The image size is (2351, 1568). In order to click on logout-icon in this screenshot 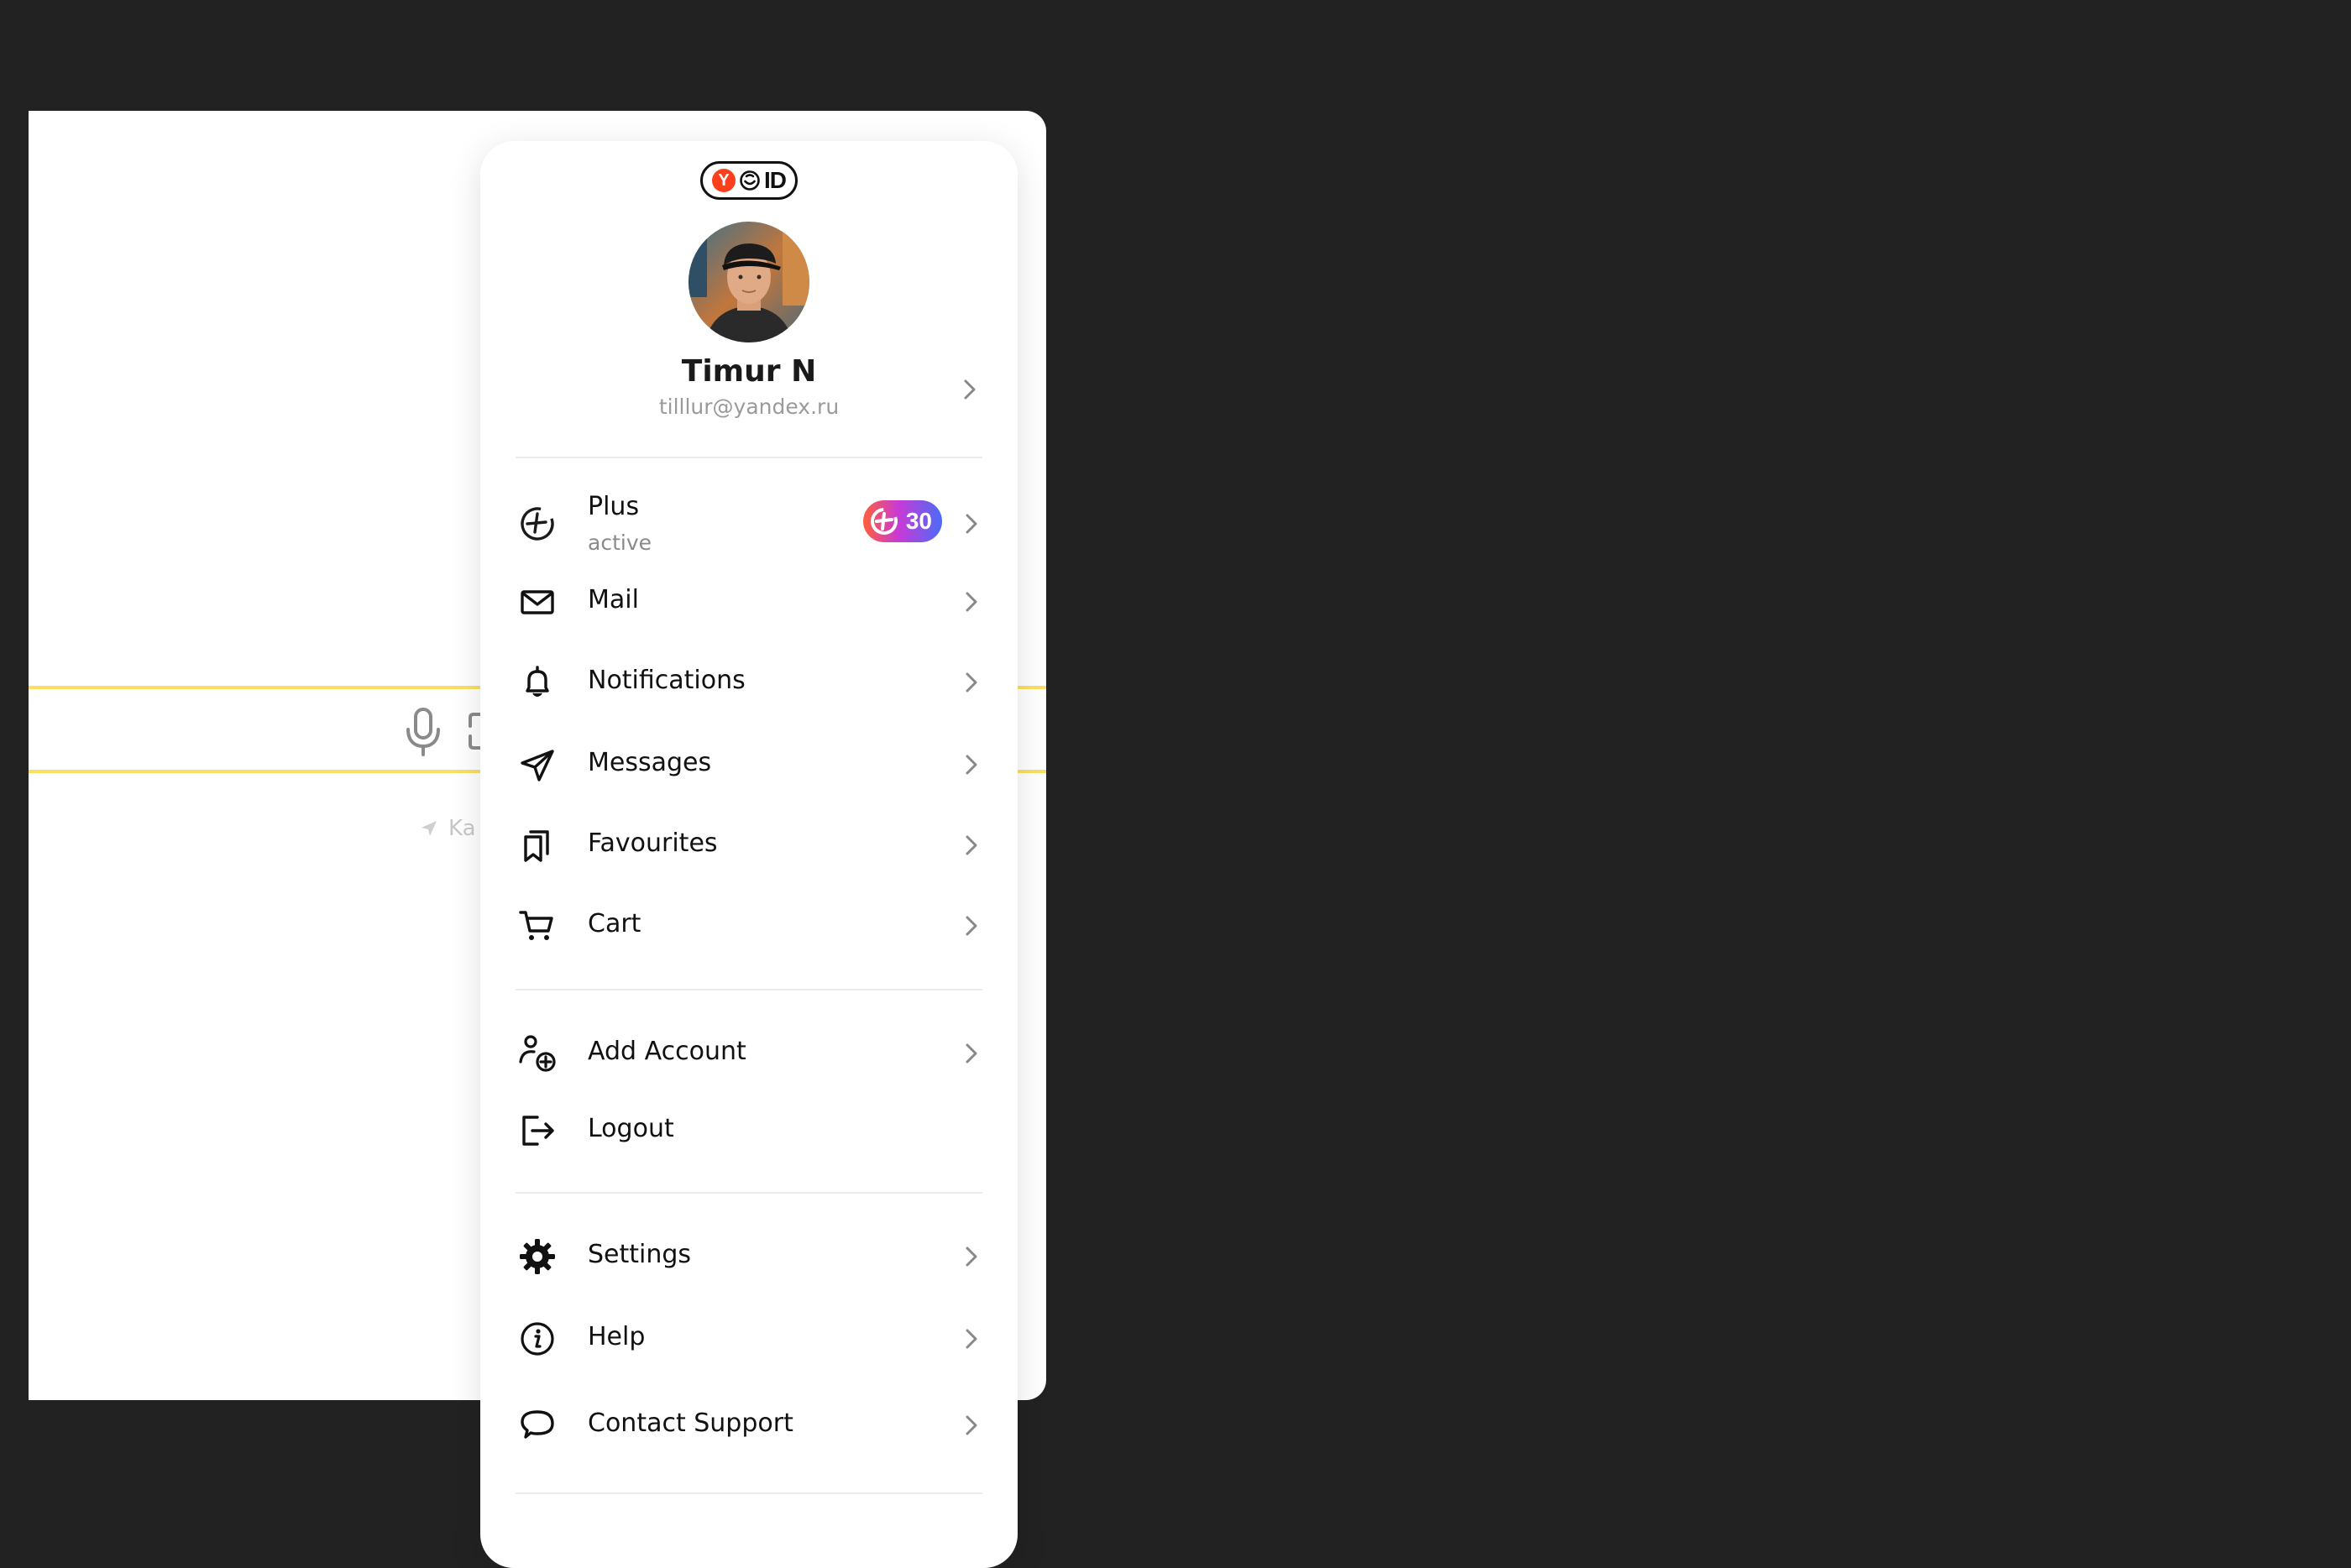, I will do `click(538, 1131)`.